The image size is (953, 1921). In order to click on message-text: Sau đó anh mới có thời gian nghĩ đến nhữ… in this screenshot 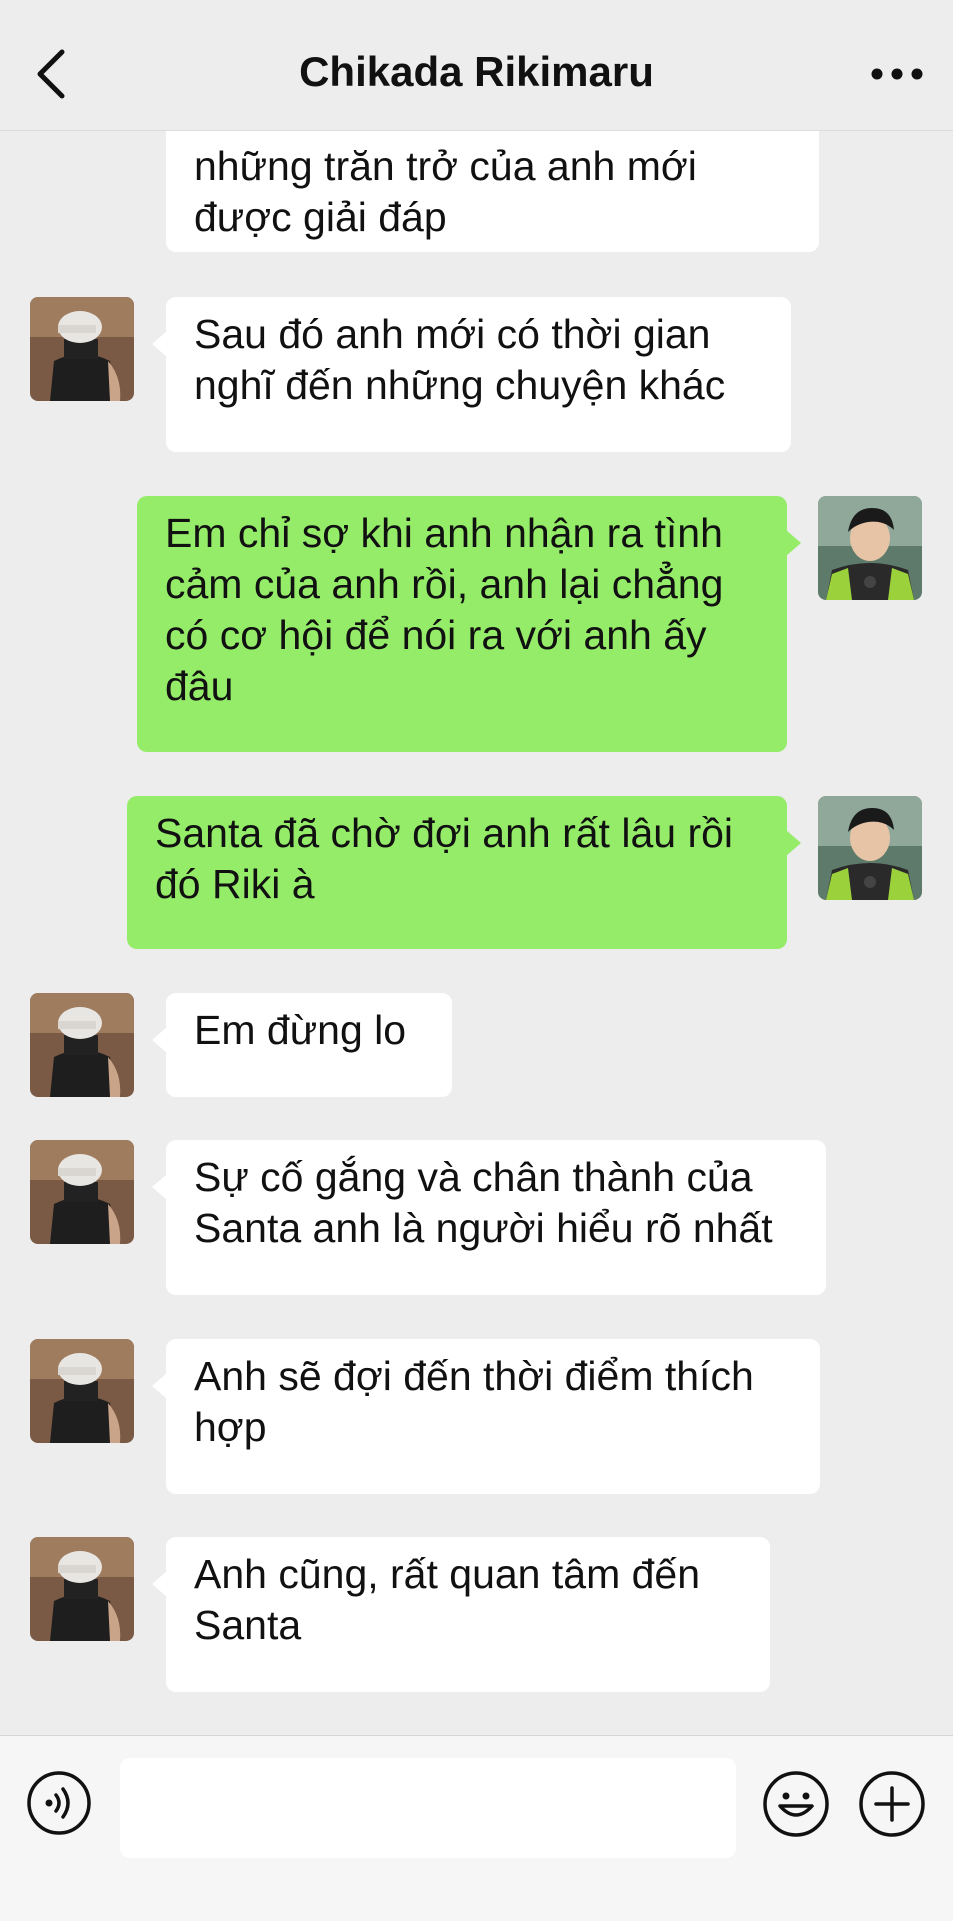, I will do `click(460, 359)`.